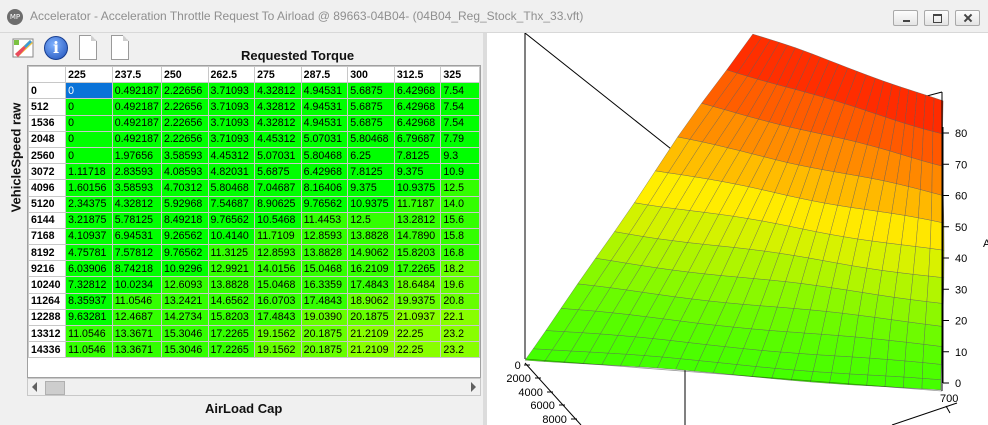  Describe the element at coordinates (184, 269) in the screenshot. I see `table-cell: 10.9296` at that location.